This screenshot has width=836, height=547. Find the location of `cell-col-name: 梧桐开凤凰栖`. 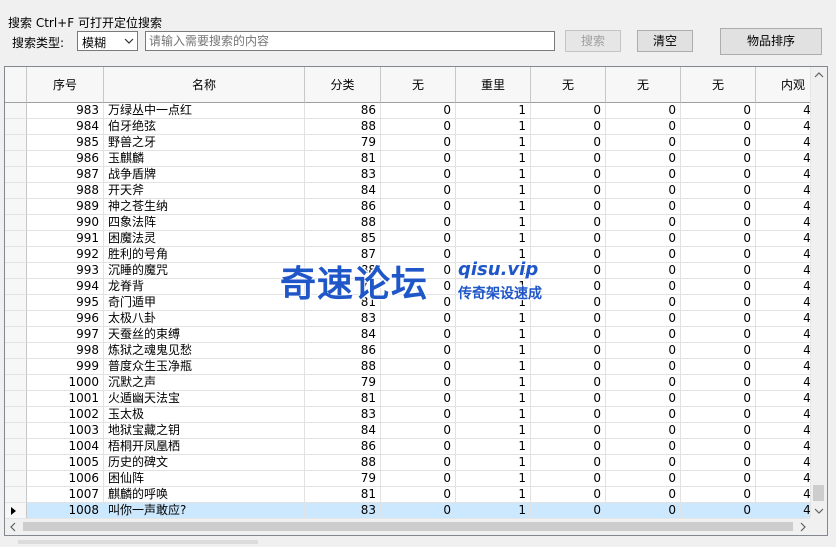

cell-col-name: 梧桐开凤凰栖 is located at coordinates (204, 447).